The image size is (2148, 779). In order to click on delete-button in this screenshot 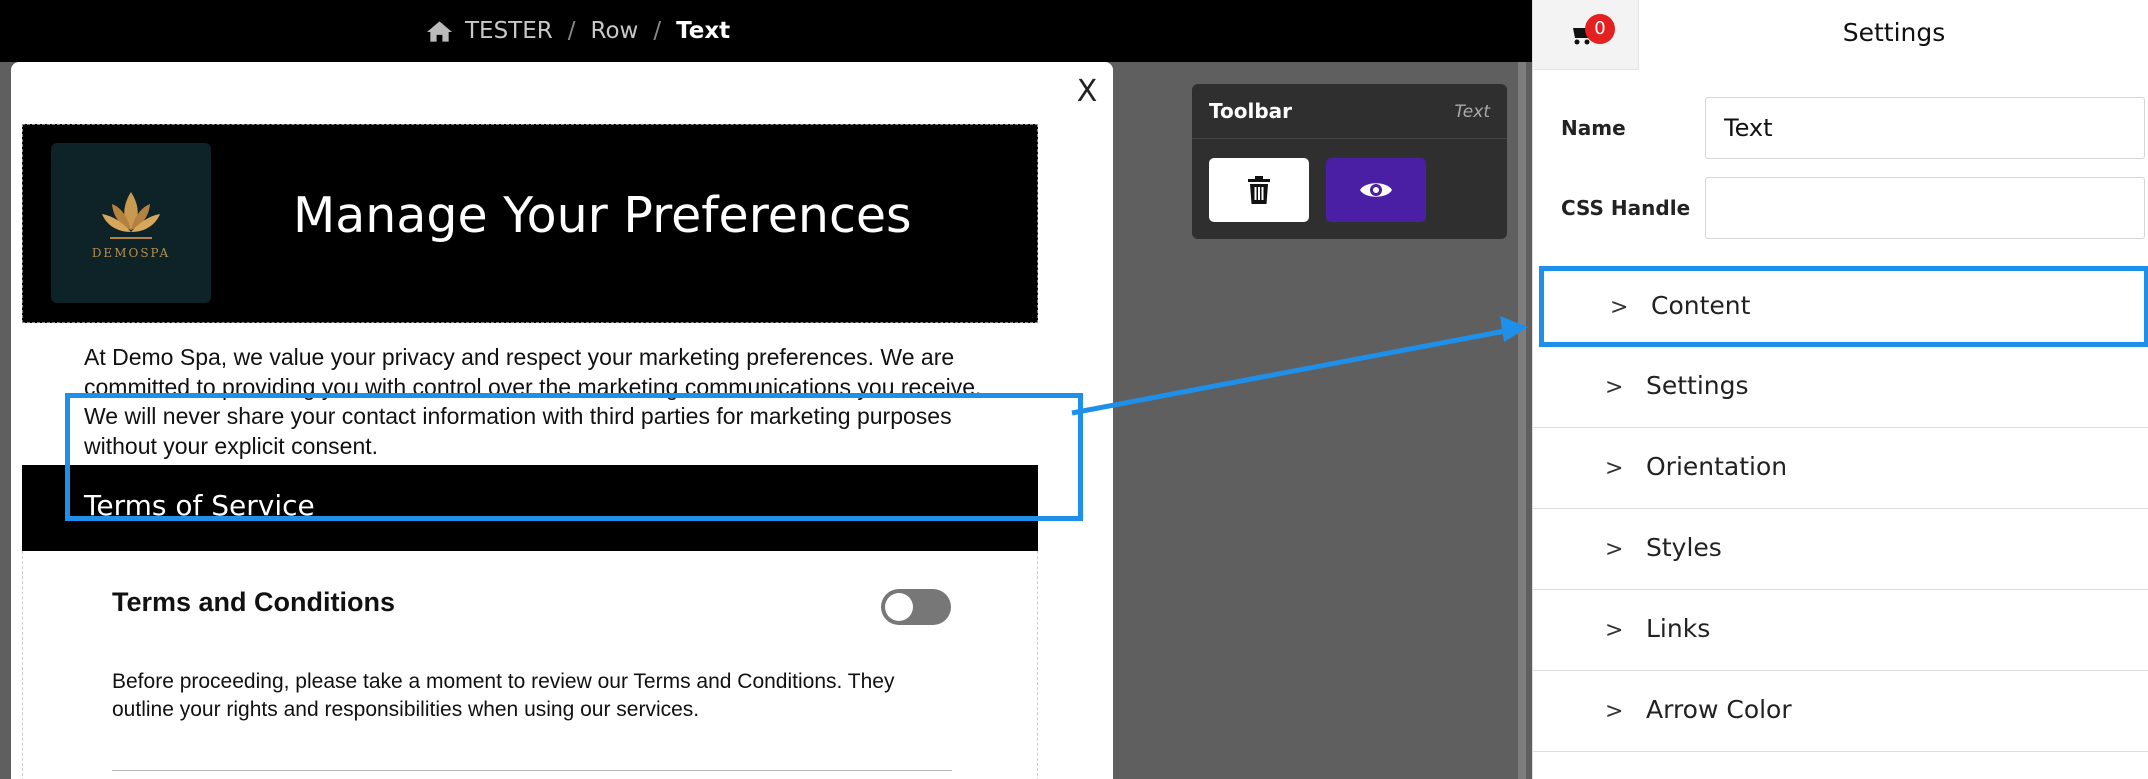, I will do `click(1259, 190)`.